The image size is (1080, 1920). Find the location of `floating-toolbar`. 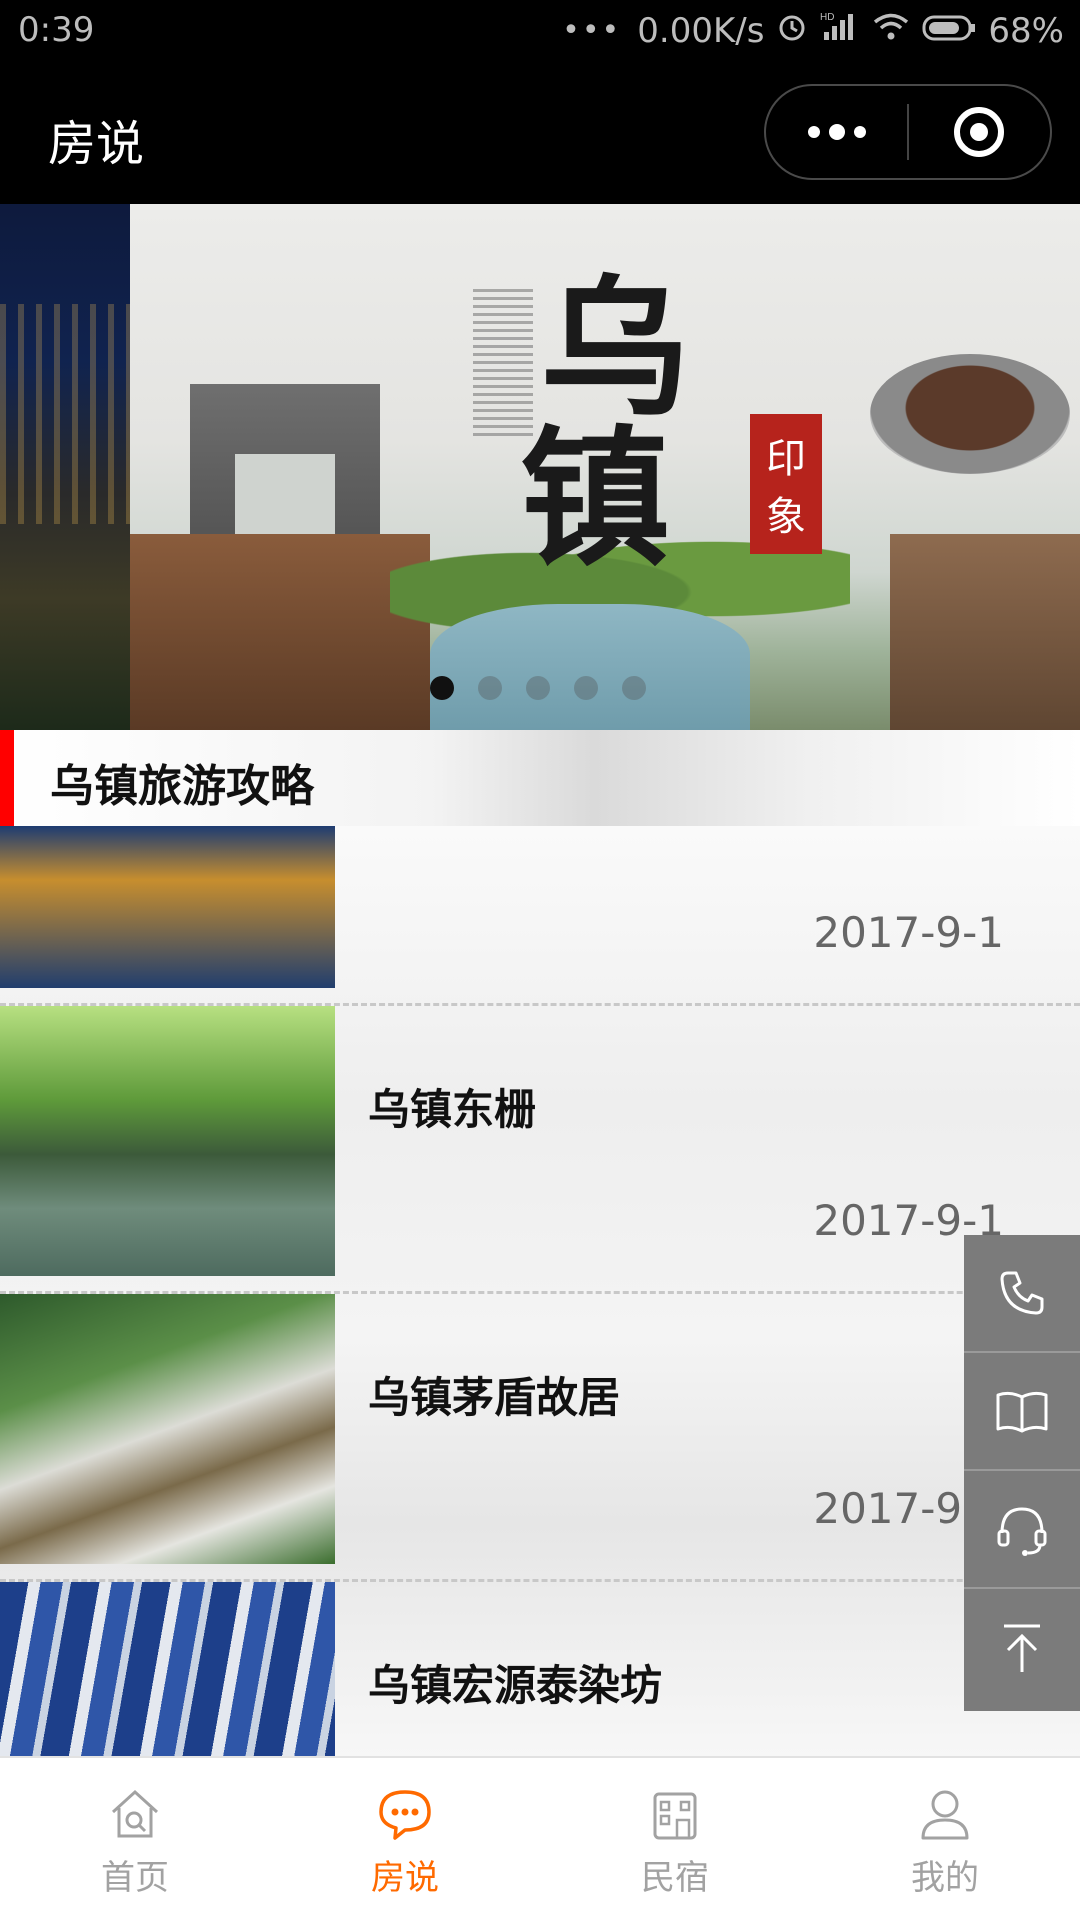

floating-toolbar is located at coordinates (1022, 1473).